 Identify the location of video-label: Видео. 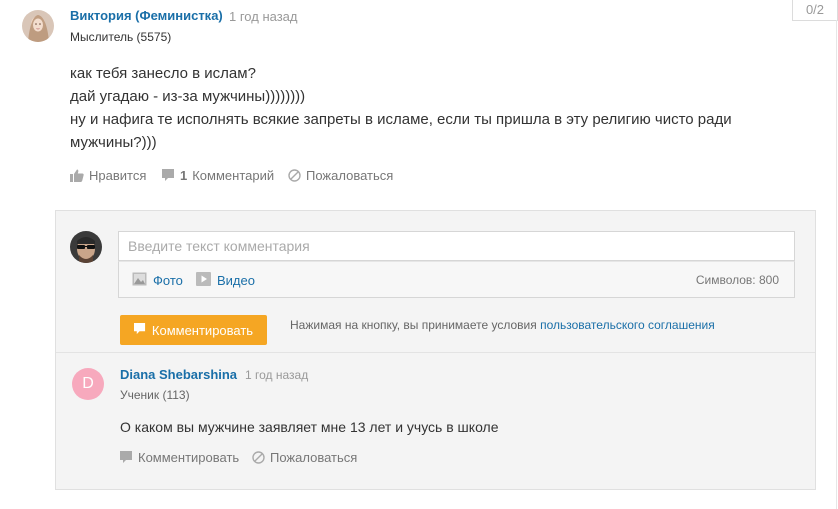
(236, 280).